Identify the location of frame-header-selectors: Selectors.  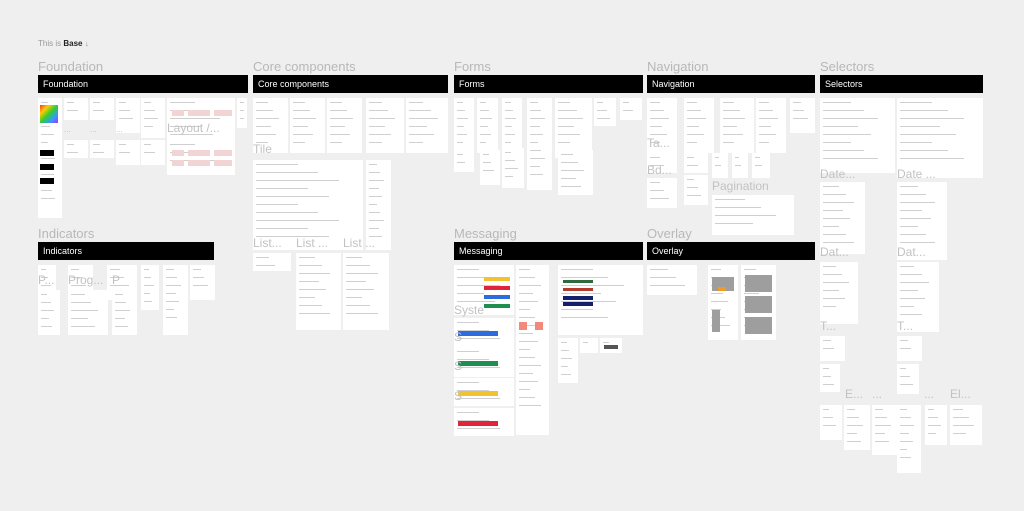
(901, 84).